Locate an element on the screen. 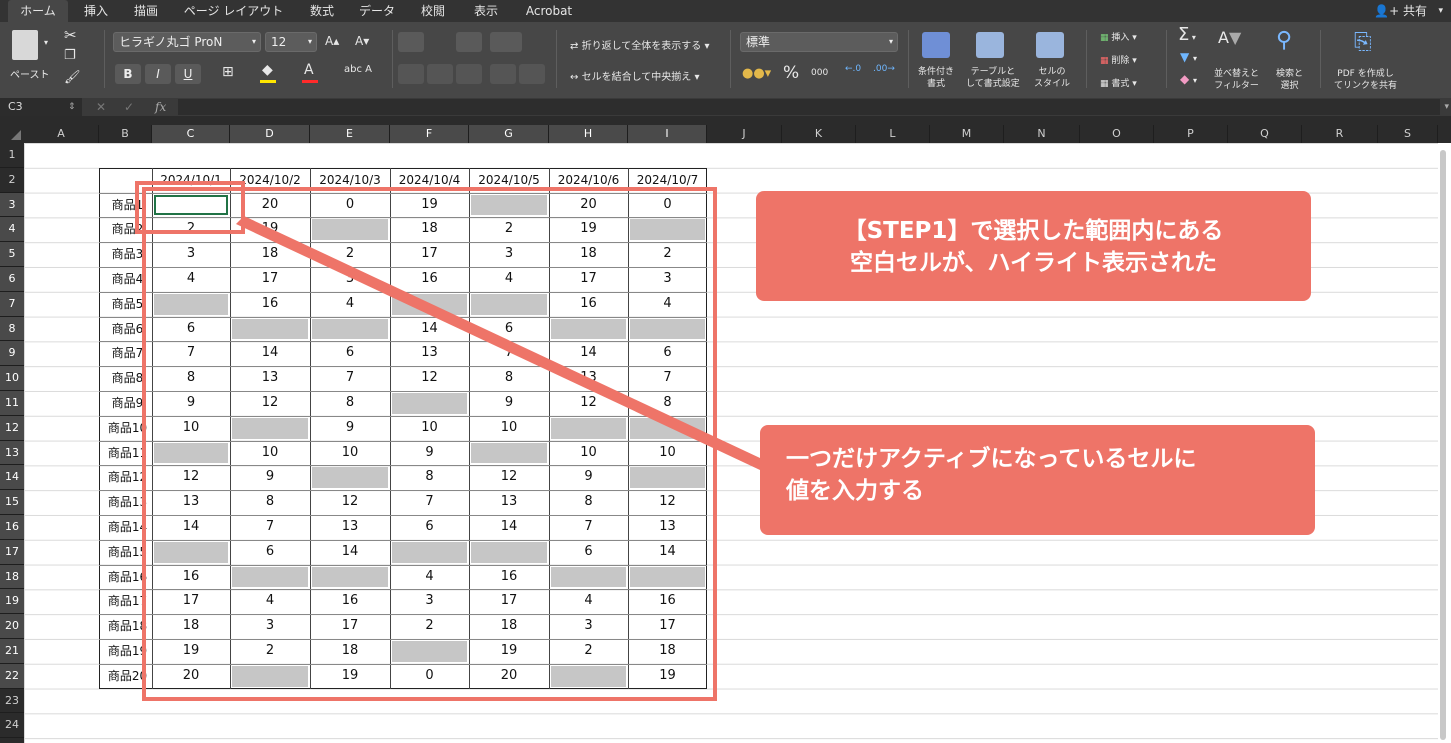  callout-connector-line is located at coordinates (498, 343).